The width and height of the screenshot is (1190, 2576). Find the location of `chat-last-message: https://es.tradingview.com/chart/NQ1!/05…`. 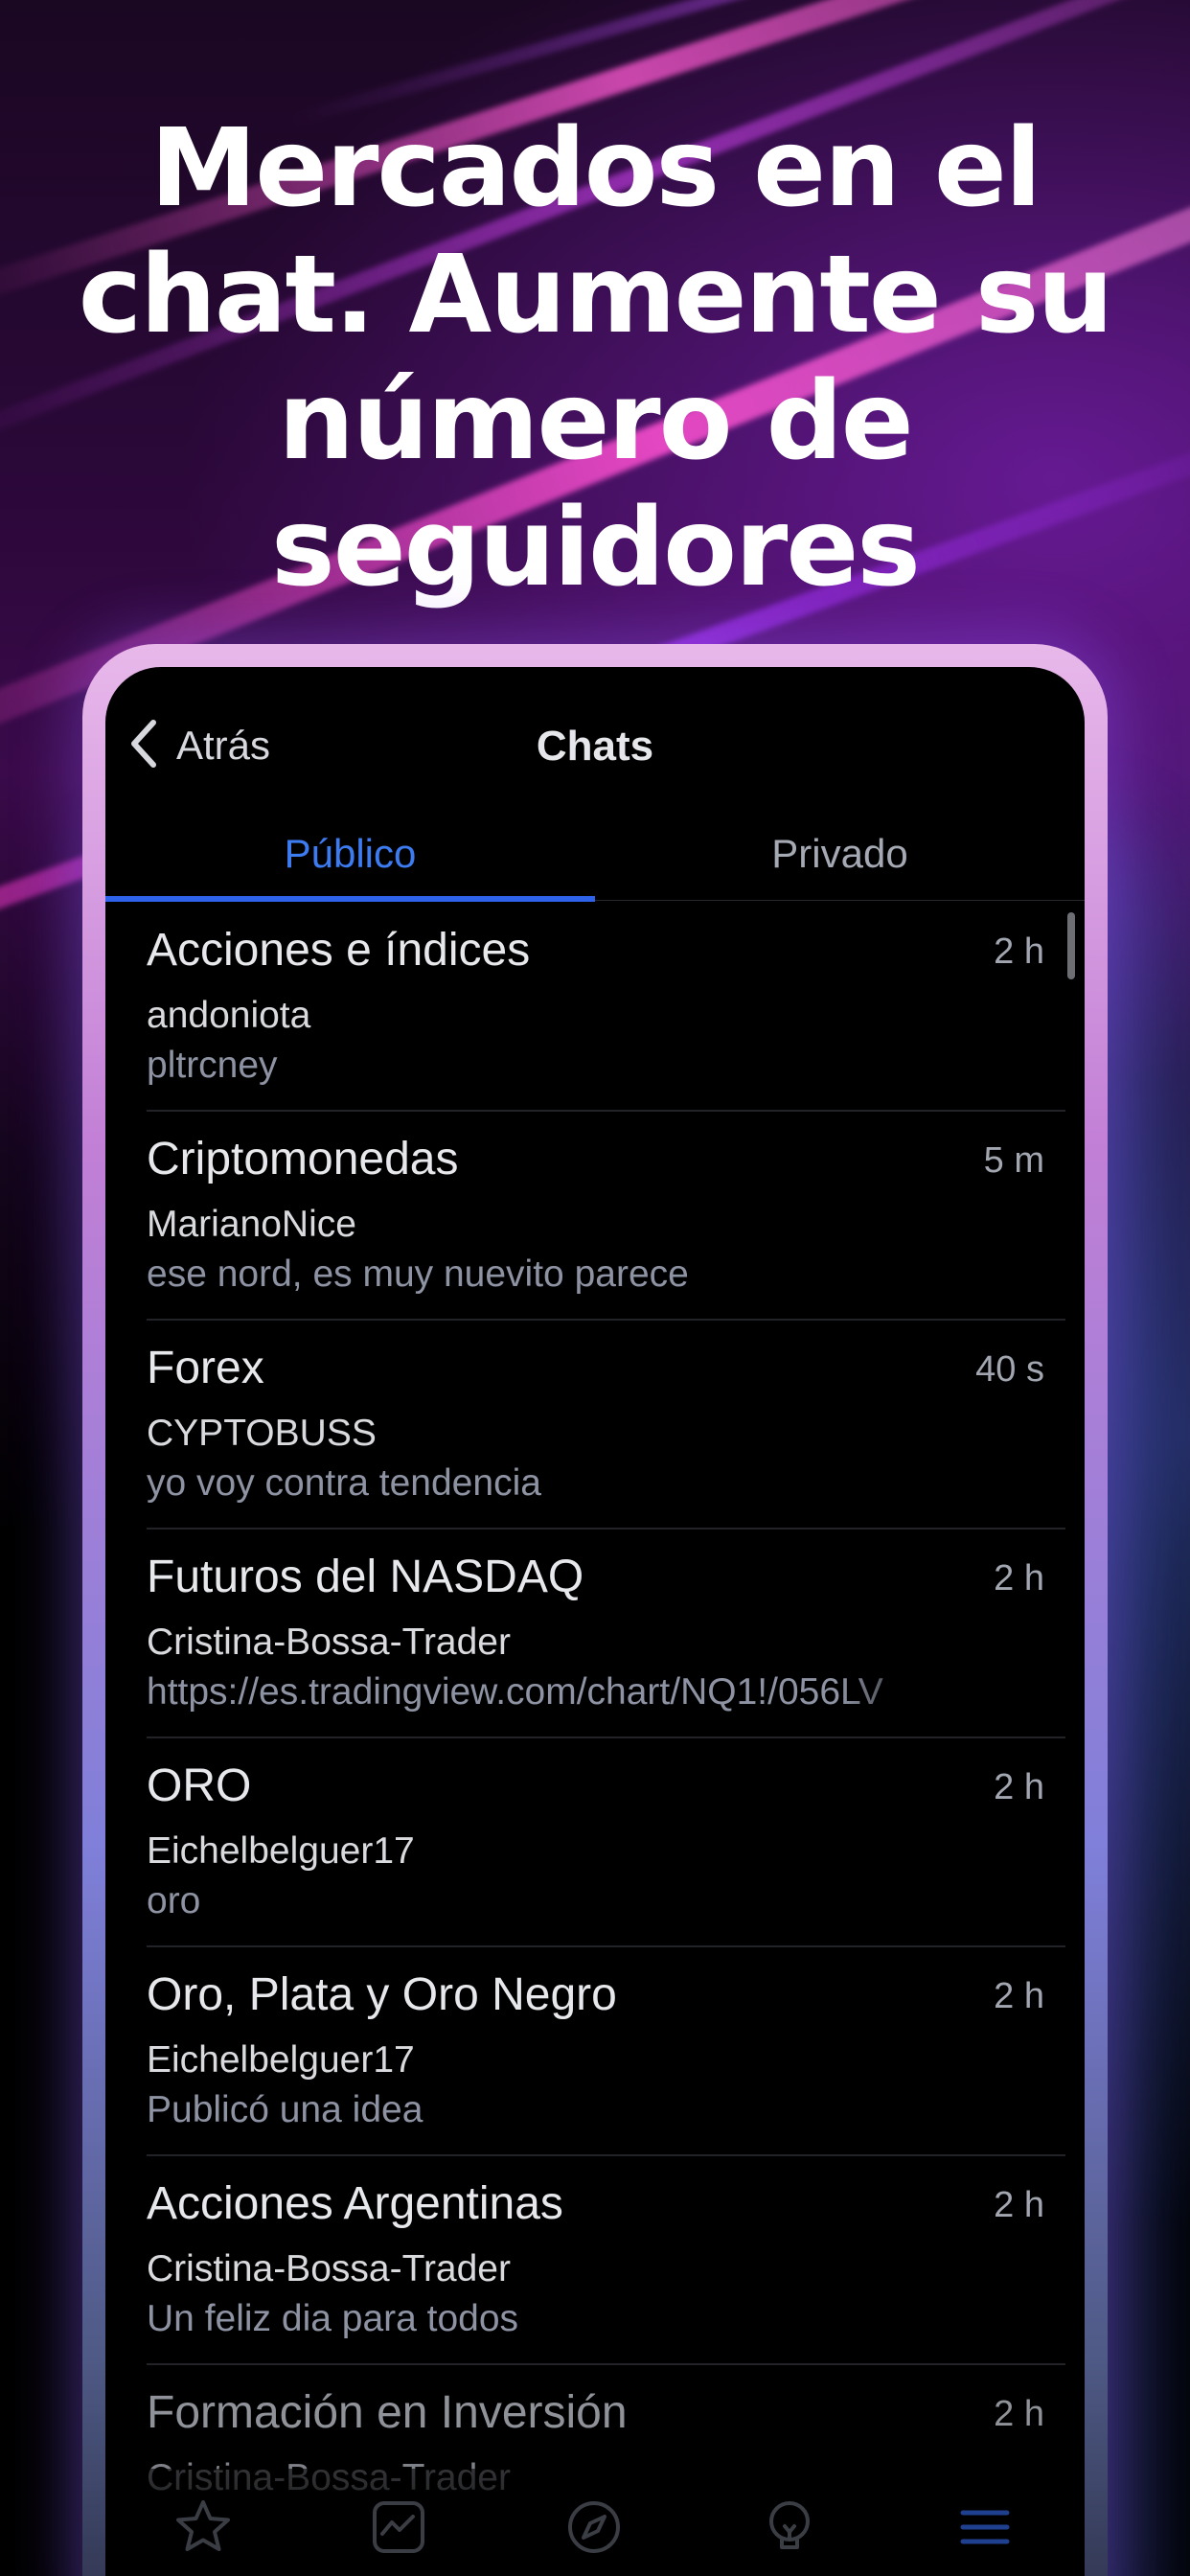

chat-last-message: https://es.tradingview.com/chart/NQ1!/05… is located at coordinates (515, 1692).